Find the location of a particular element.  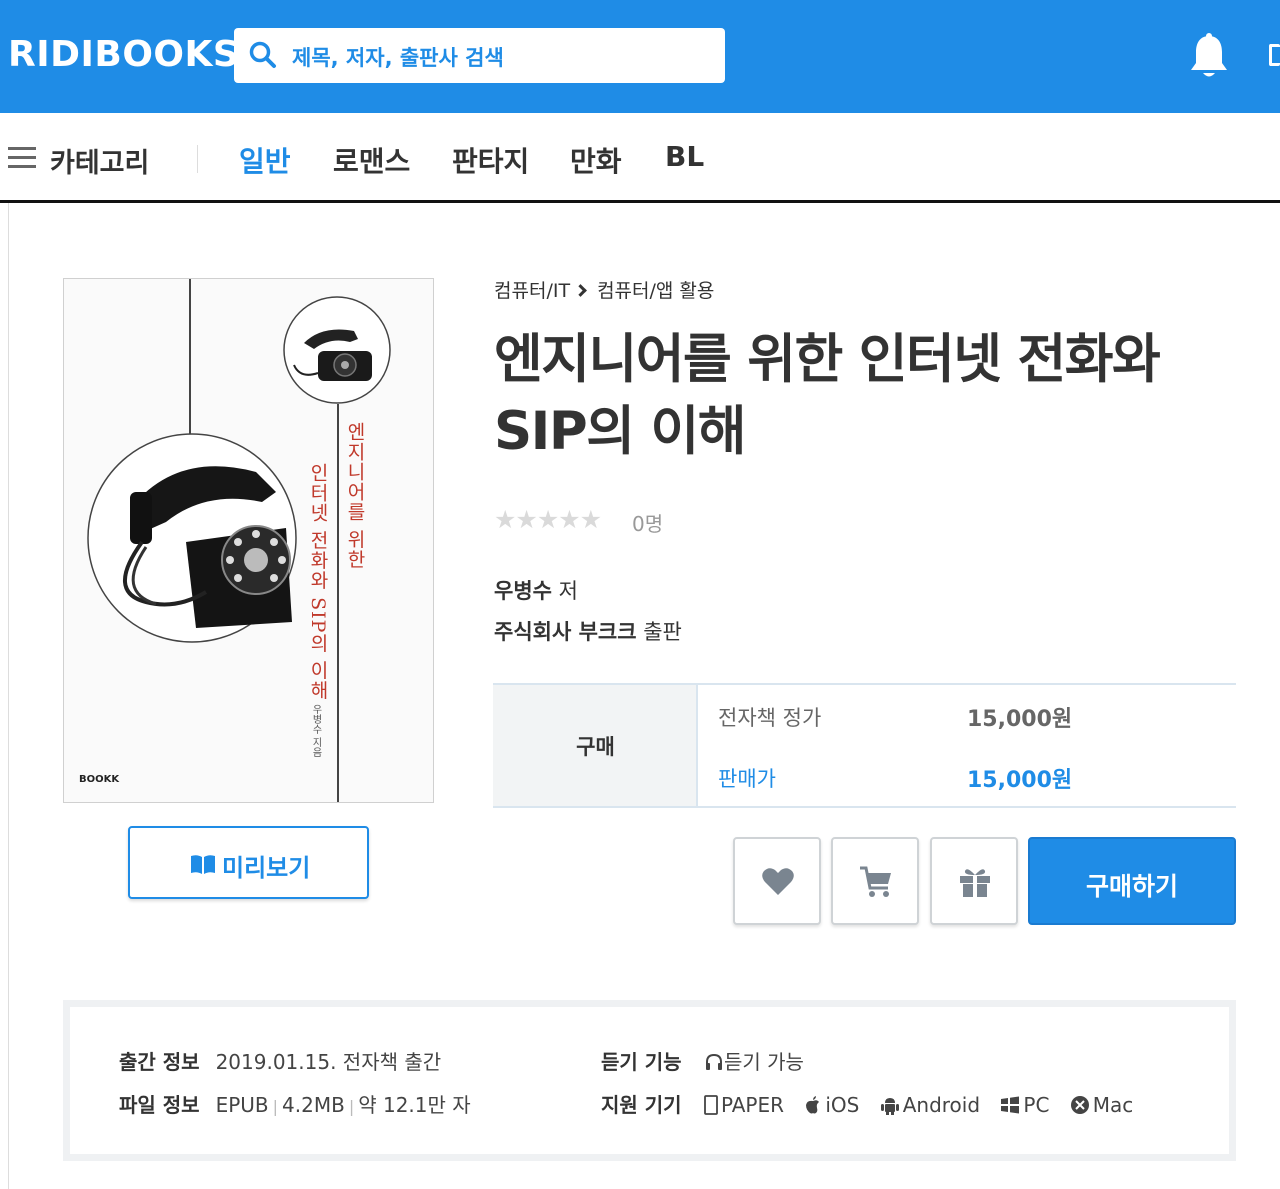

telephone-large-illustration is located at coordinates (192, 538).